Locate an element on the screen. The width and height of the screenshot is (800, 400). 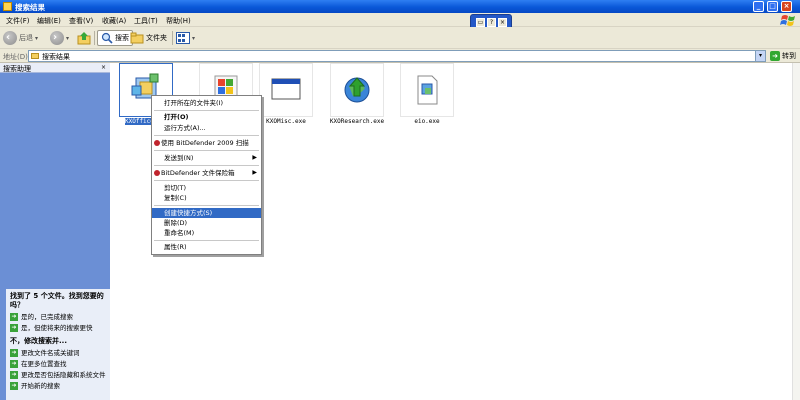
forward-button: › ▾ is located at coordinates (59, 38).